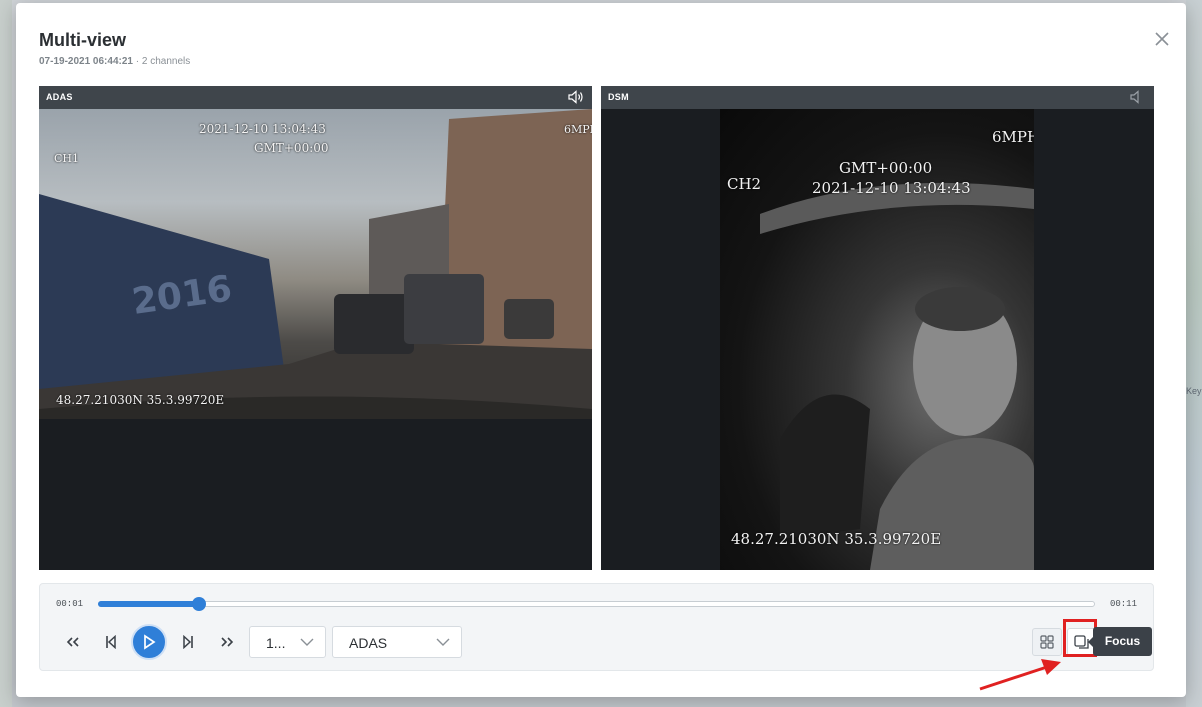 Image resolution: width=1202 pixels, height=707 pixels. I want to click on modal-subtitle: 07-19-2021 06:44:21 · 2 channels, so click(114, 61).